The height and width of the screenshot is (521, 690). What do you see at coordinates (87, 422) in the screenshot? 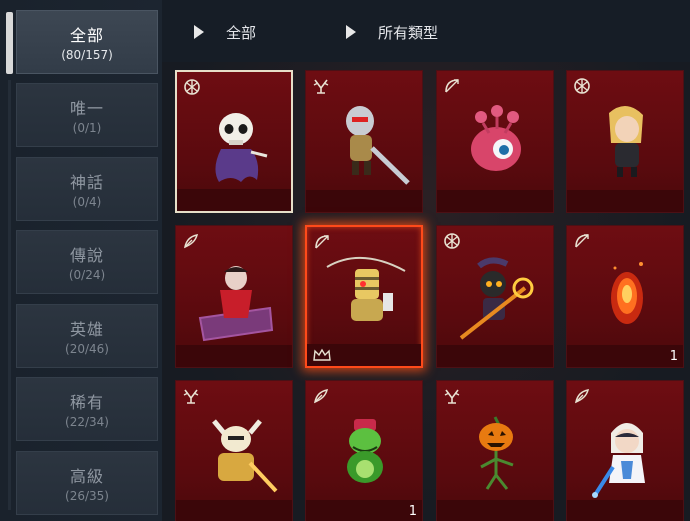
I see `category-count: (22/34)` at bounding box center [87, 422].